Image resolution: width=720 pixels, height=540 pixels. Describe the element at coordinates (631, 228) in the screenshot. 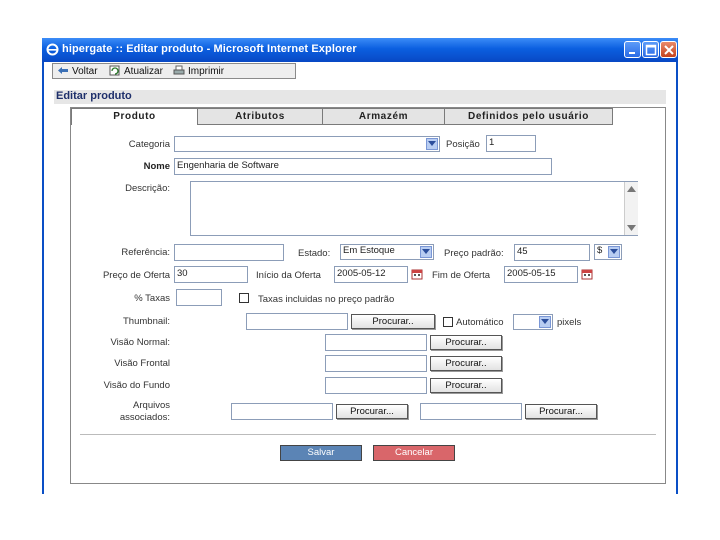

I see `scroll-down-icon` at that location.